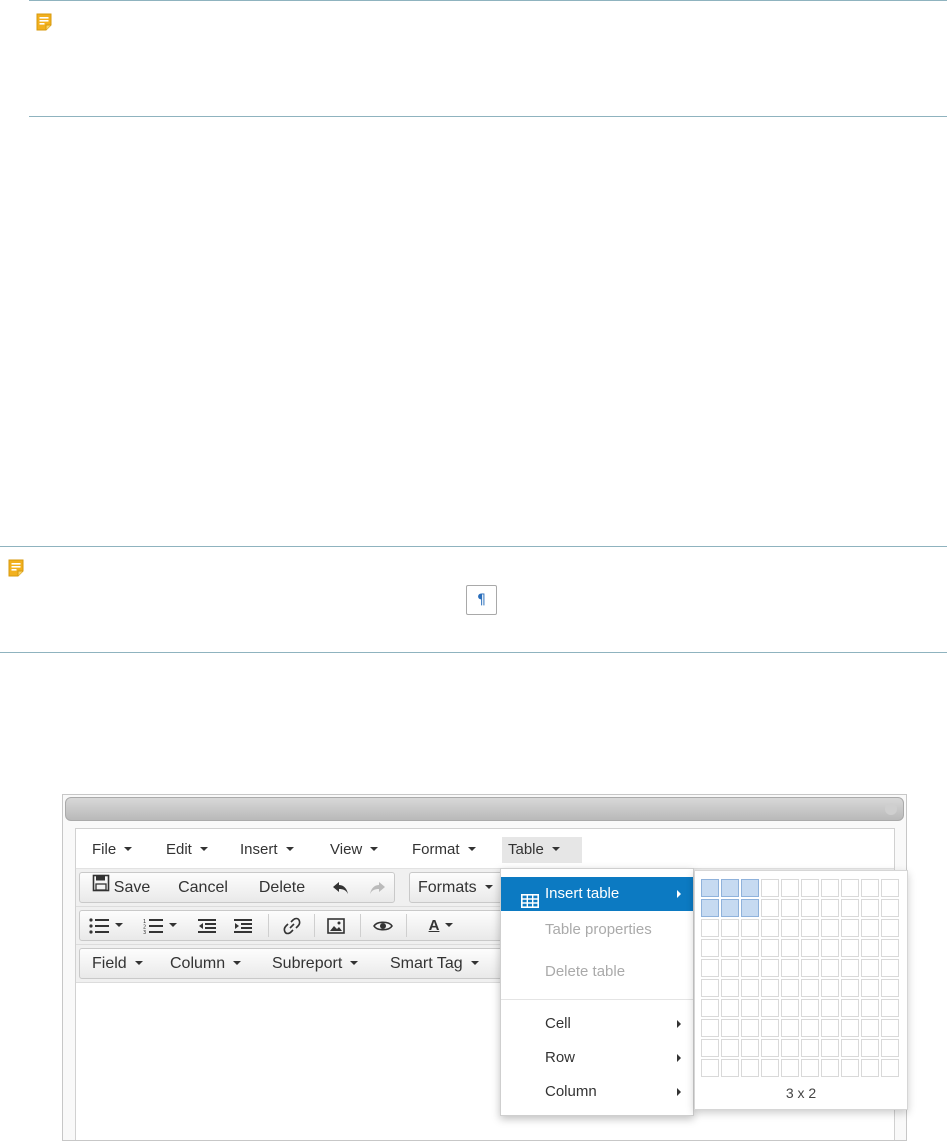  What do you see at coordinates (377, 887) in the screenshot?
I see `redo-button` at bounding box center [377, 887].